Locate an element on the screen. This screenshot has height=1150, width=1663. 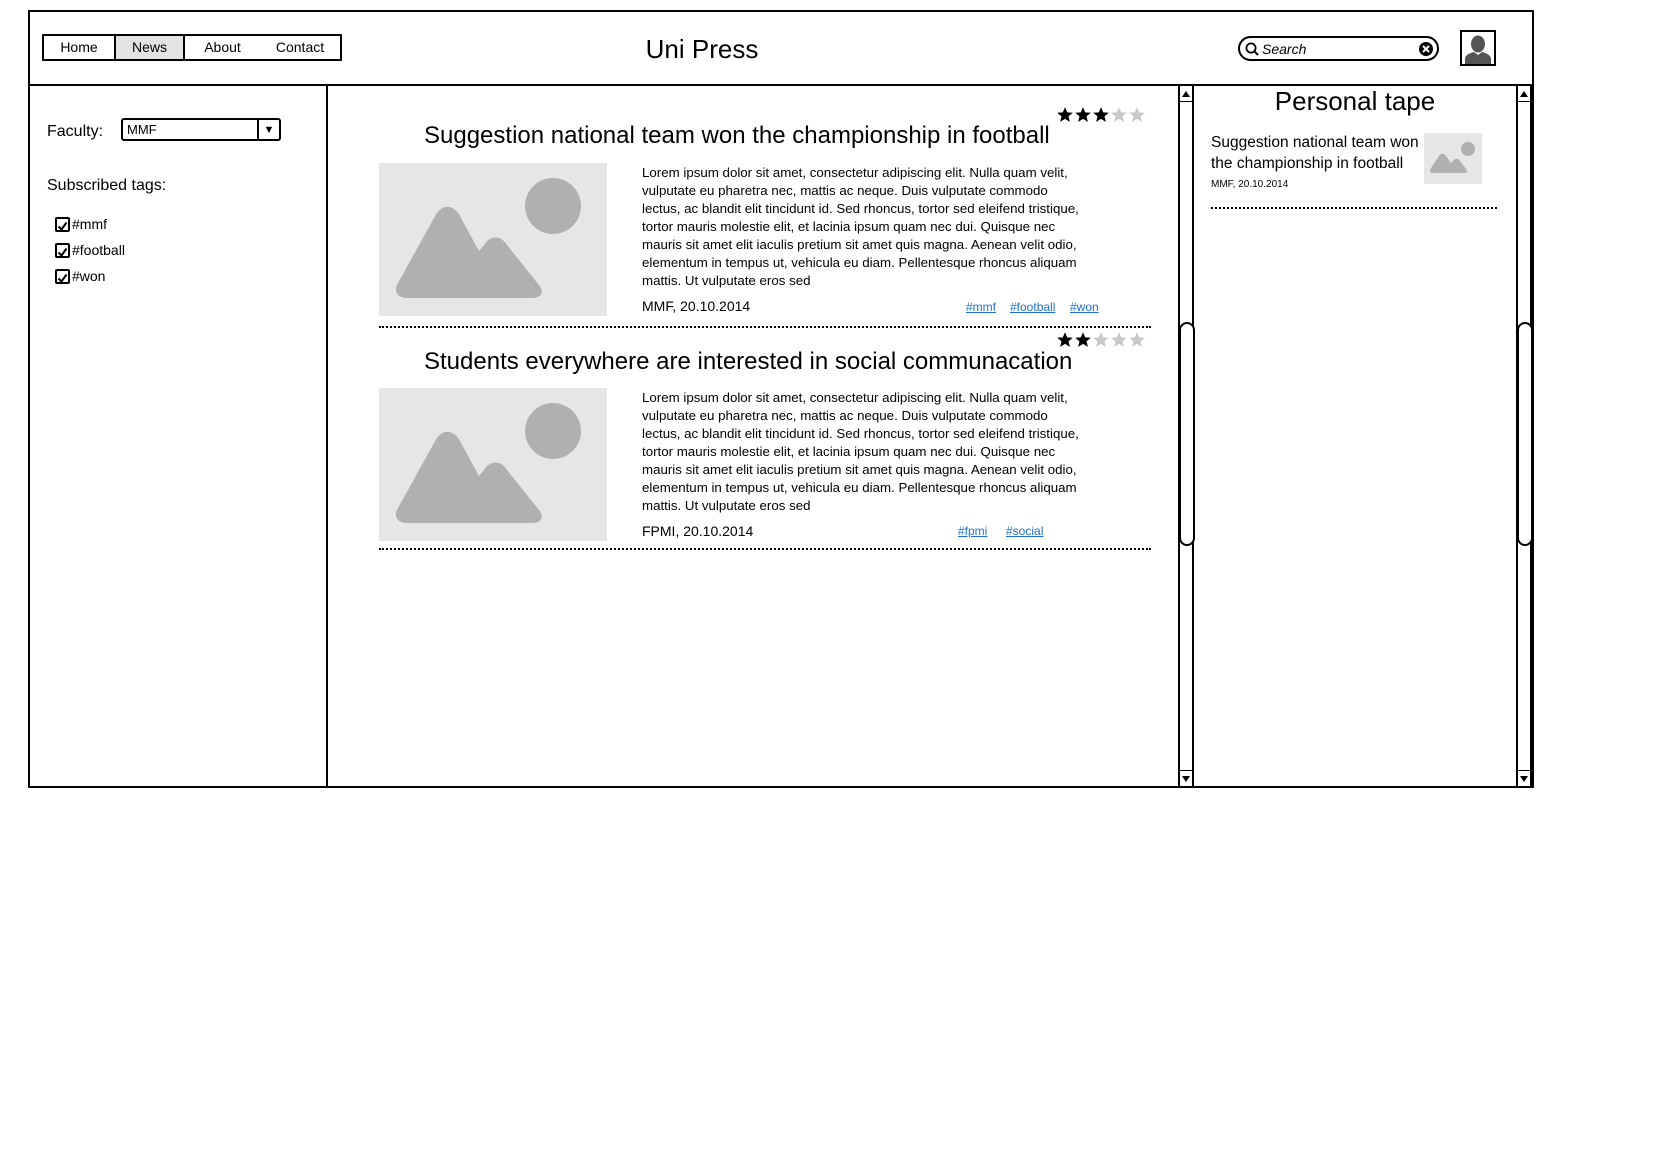
user-avatar is located at coordinates (1478, 48).